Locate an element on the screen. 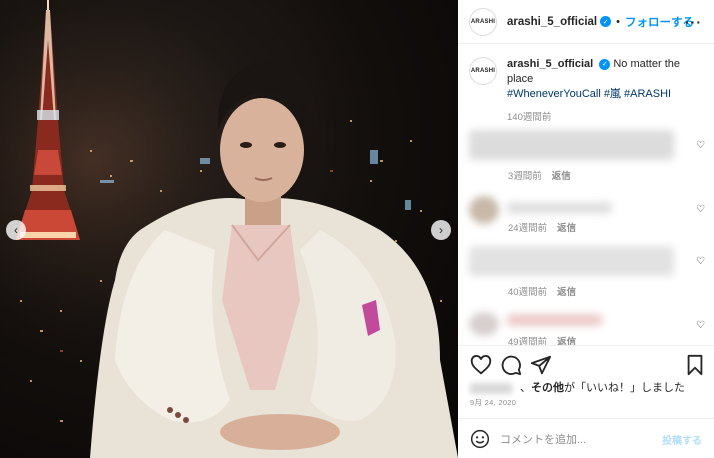 The height and width of the screenshot is (458, 714). comment-time: 49週間前 is located at coordinates (528, 342).